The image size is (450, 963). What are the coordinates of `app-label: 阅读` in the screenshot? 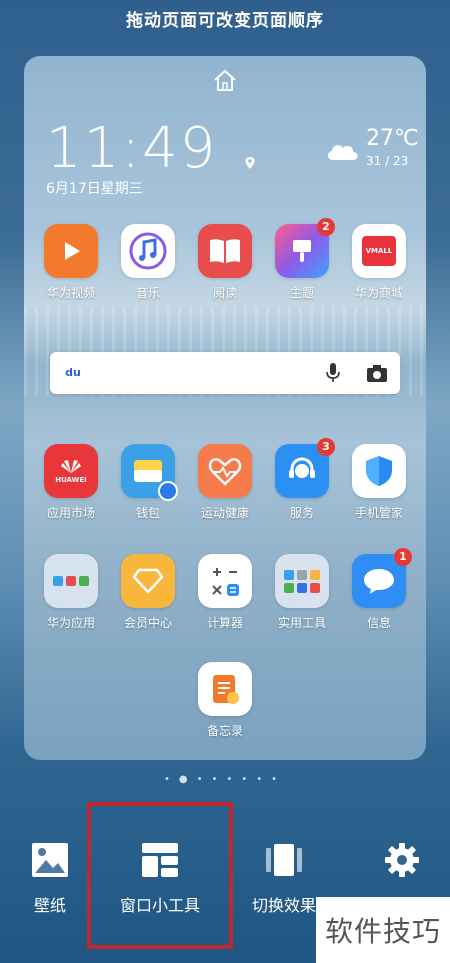 It's located at (224, 293).